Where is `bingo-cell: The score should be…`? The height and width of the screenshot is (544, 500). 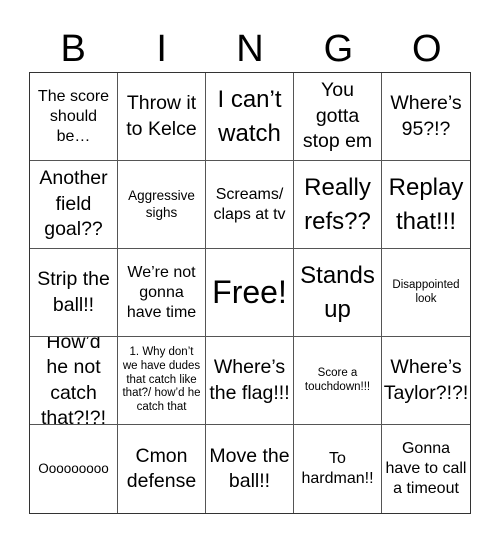 bingo-cell: The score should be… is located at coordinates (74, 117).